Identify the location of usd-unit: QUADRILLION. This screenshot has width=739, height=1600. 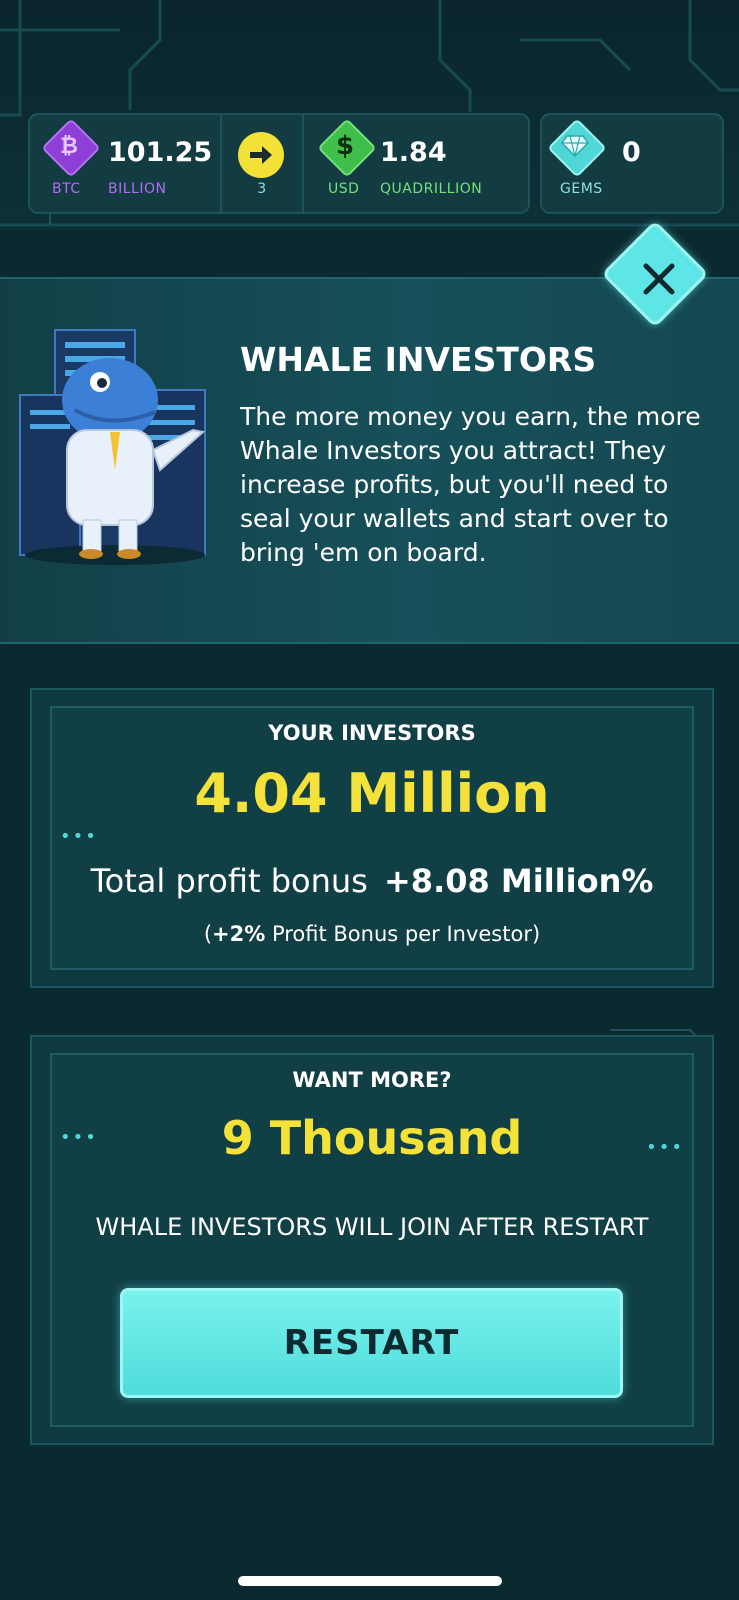
(431, 189).